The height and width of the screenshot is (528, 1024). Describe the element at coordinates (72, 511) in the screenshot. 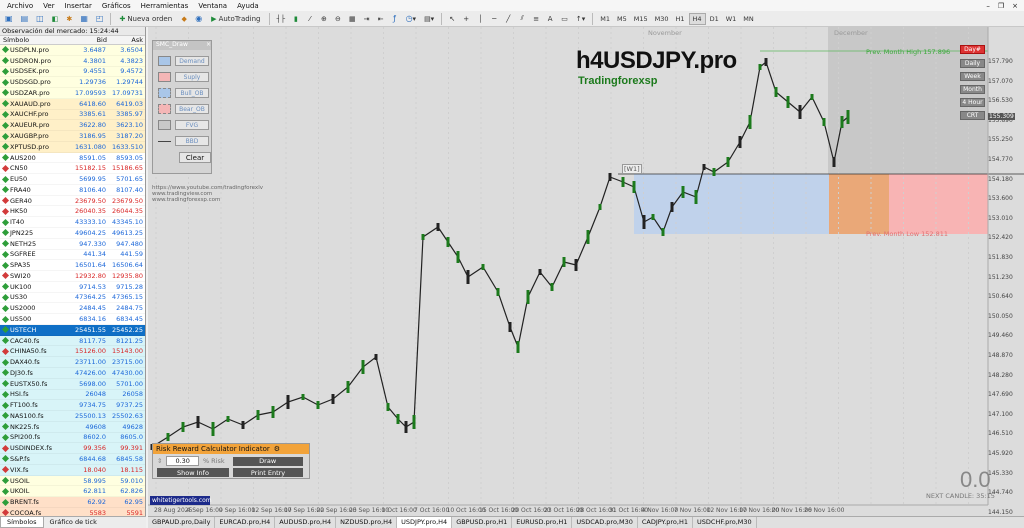

I see `market-watch-row: COCOA.fs 5583 5591` at that location.